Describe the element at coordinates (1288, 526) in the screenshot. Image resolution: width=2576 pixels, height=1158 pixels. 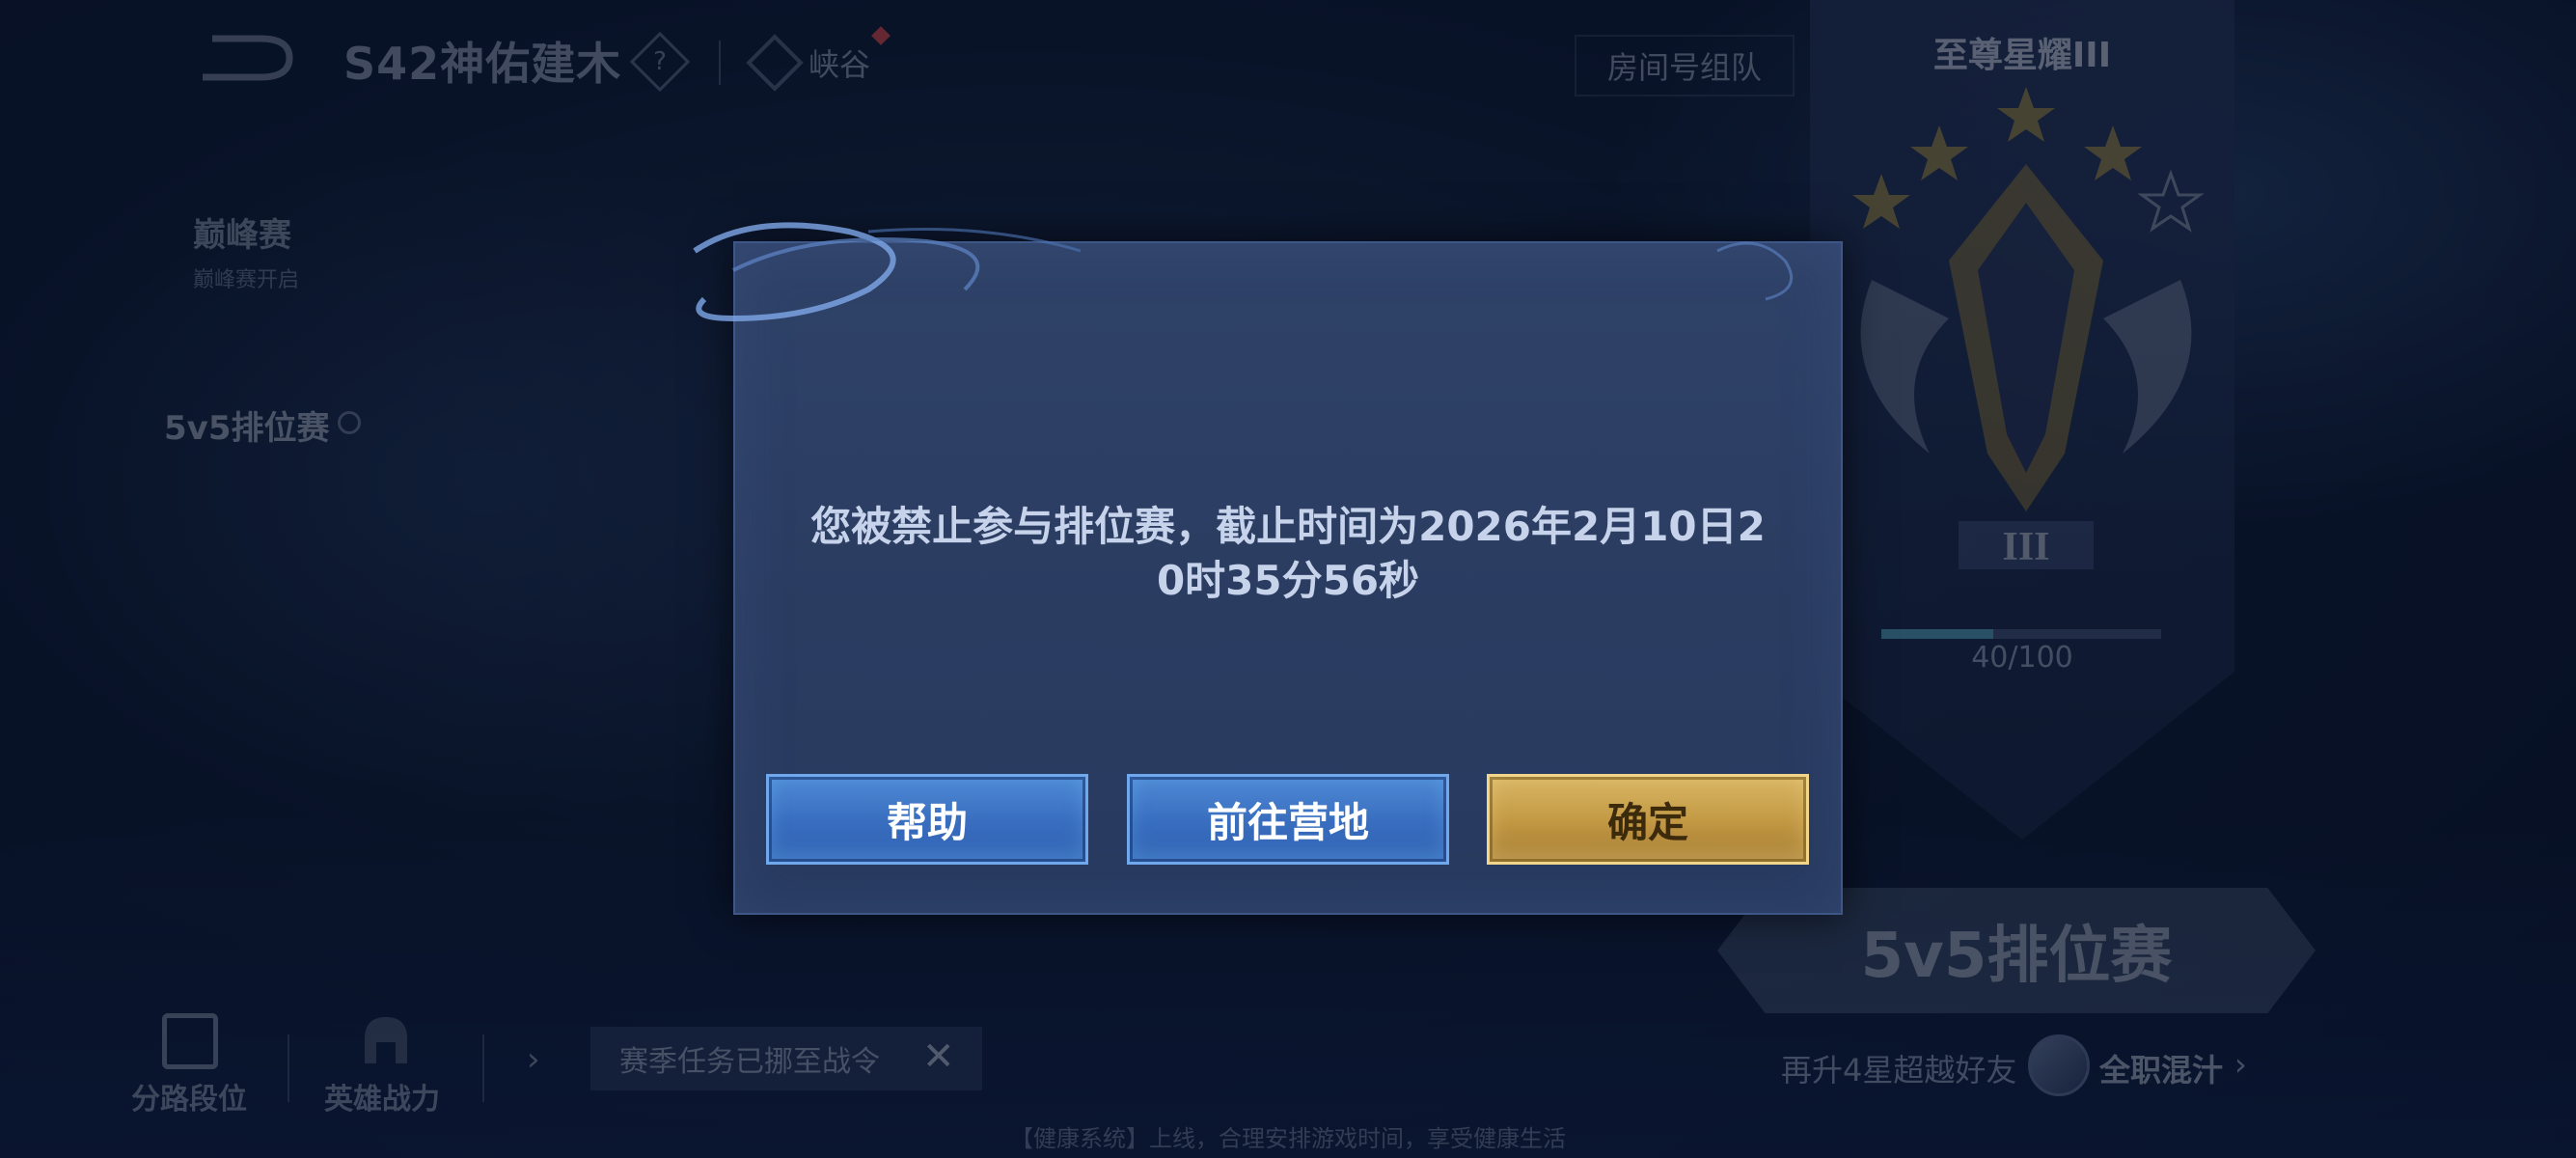
I see `ban-message-line1: 您被禁止参与排位赛，截止时间为2026年2月10日2` at that location.